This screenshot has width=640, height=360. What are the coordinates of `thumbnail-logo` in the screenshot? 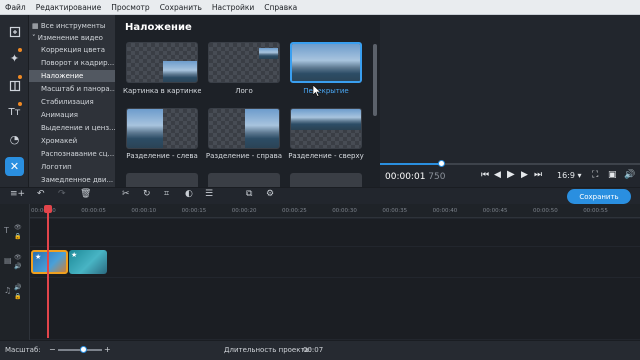 It's located at (244, 62).